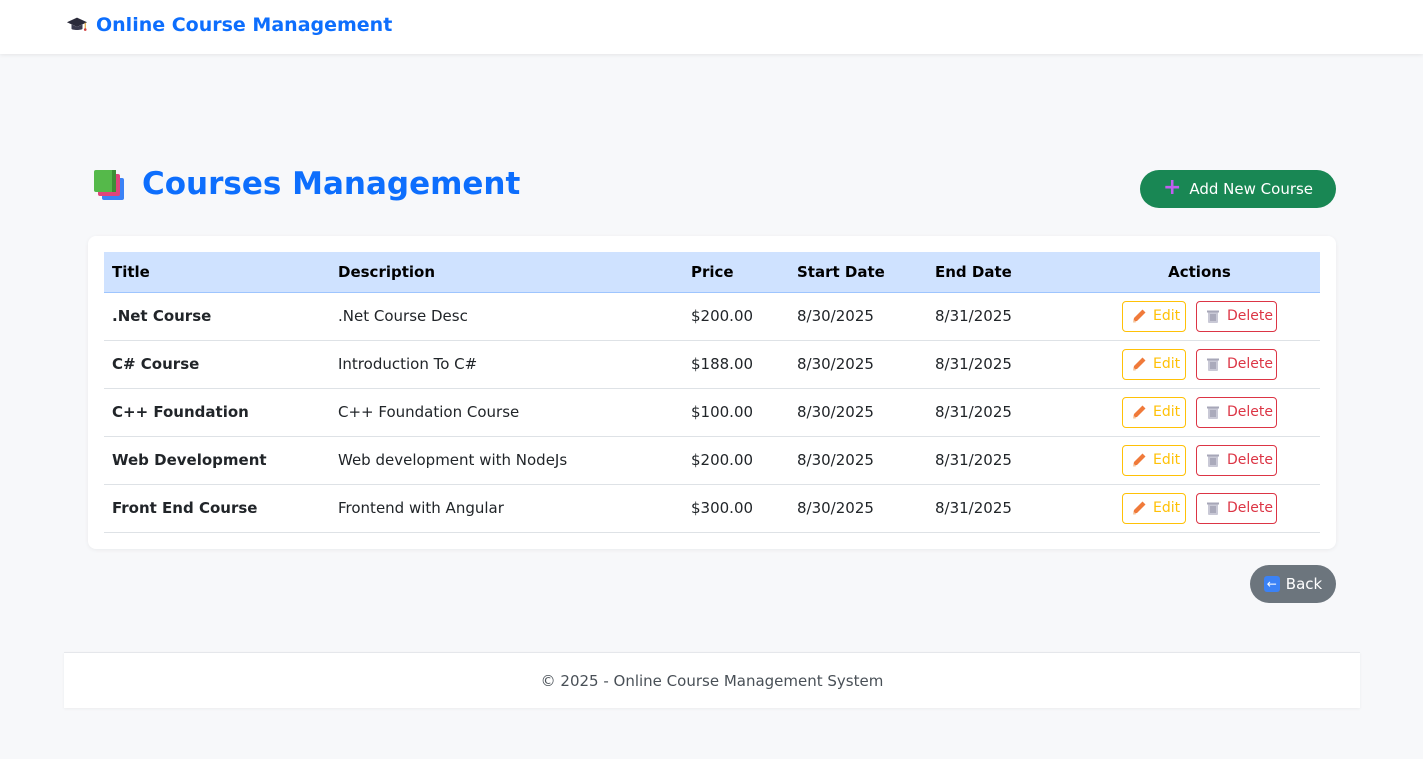 The width and height of the screenshot is (1423, 759). I want to click on cell-title: C# Course, so click(156, 364).